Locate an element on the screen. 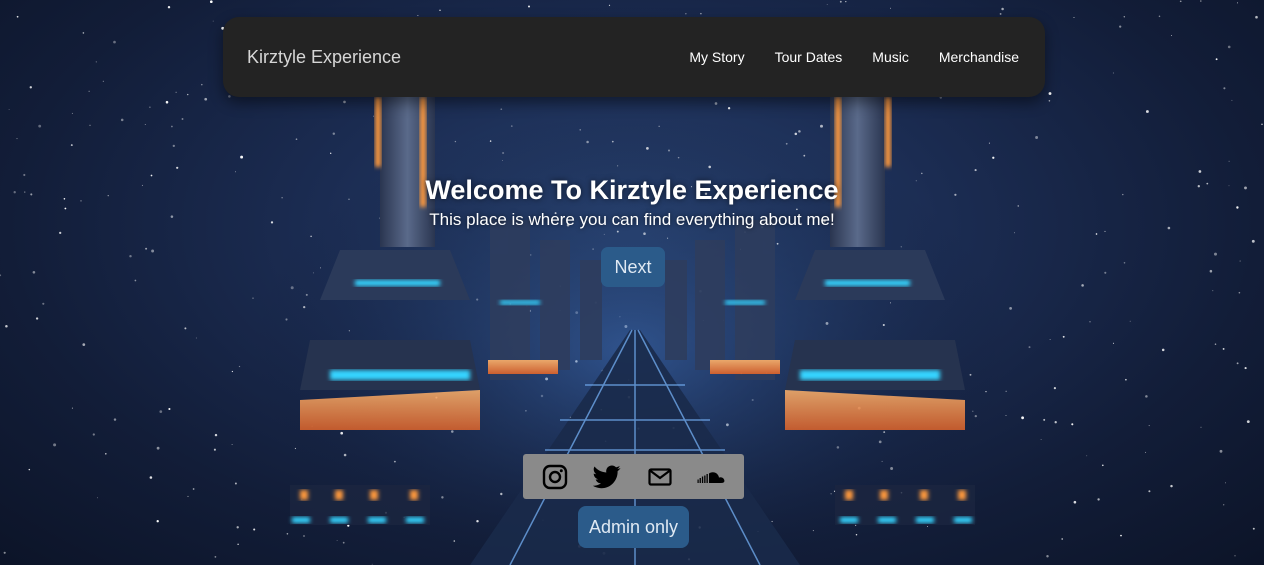 The height and width of the screenshot is (565, 1264). nav-links: My Story Tour Dates Music Merchandise is located at coordinates (854, 57).